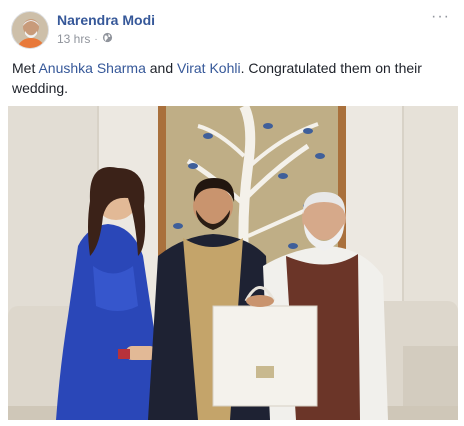 The width and height of the screenshot is (464, 426). What do you see at coordinates (25, 68) in the screenshot?
I see `post-text-before: Met` at bounding box center [25, 68].